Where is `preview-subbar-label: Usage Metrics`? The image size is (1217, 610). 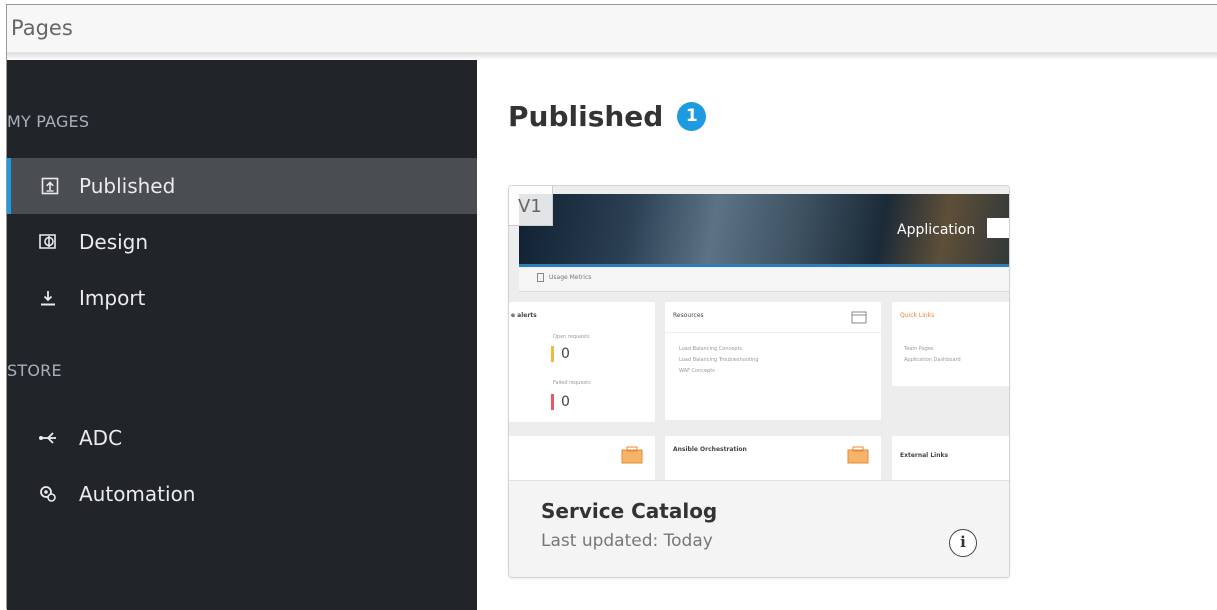
preview-subbar-label: Usage Metrics is located at coordinates (570, 277).